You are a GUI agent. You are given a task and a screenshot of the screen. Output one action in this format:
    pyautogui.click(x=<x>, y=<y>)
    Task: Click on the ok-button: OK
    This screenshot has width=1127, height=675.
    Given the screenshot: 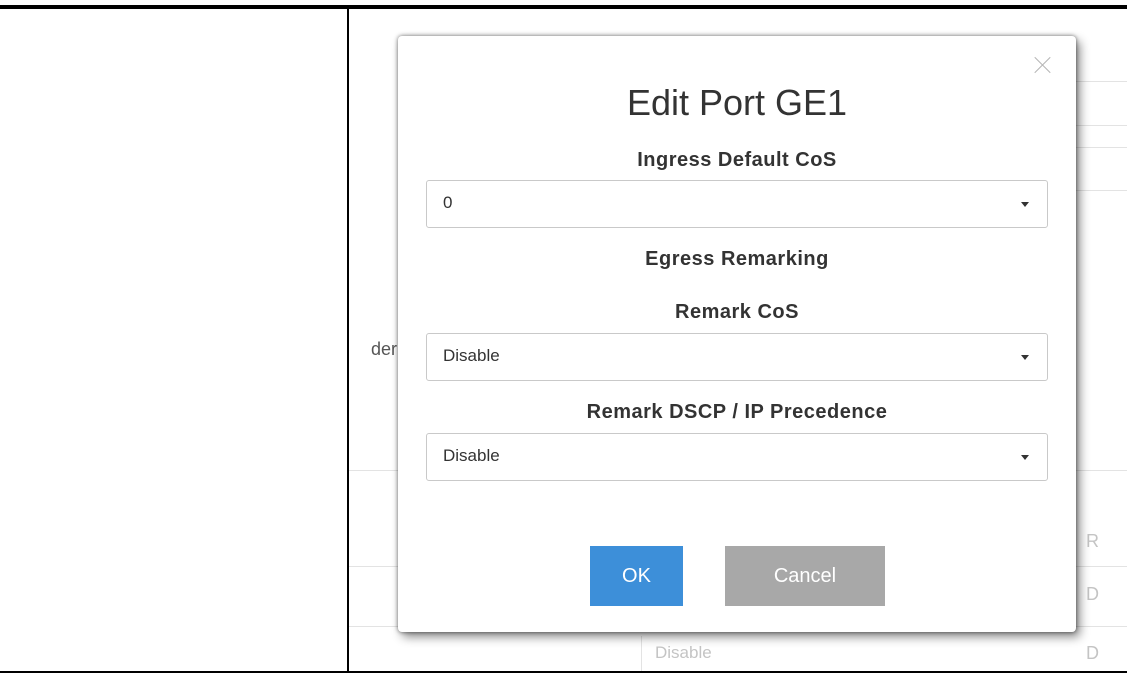 What is the action you would take?
    pyautogui.click(x=636, y=576)
    